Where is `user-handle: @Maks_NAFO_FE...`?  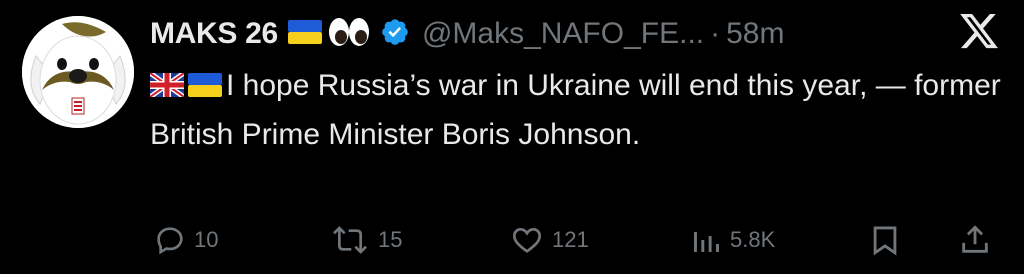
user-handle: @Maks_NAFO_FE... is located at coordinates (563, 34).